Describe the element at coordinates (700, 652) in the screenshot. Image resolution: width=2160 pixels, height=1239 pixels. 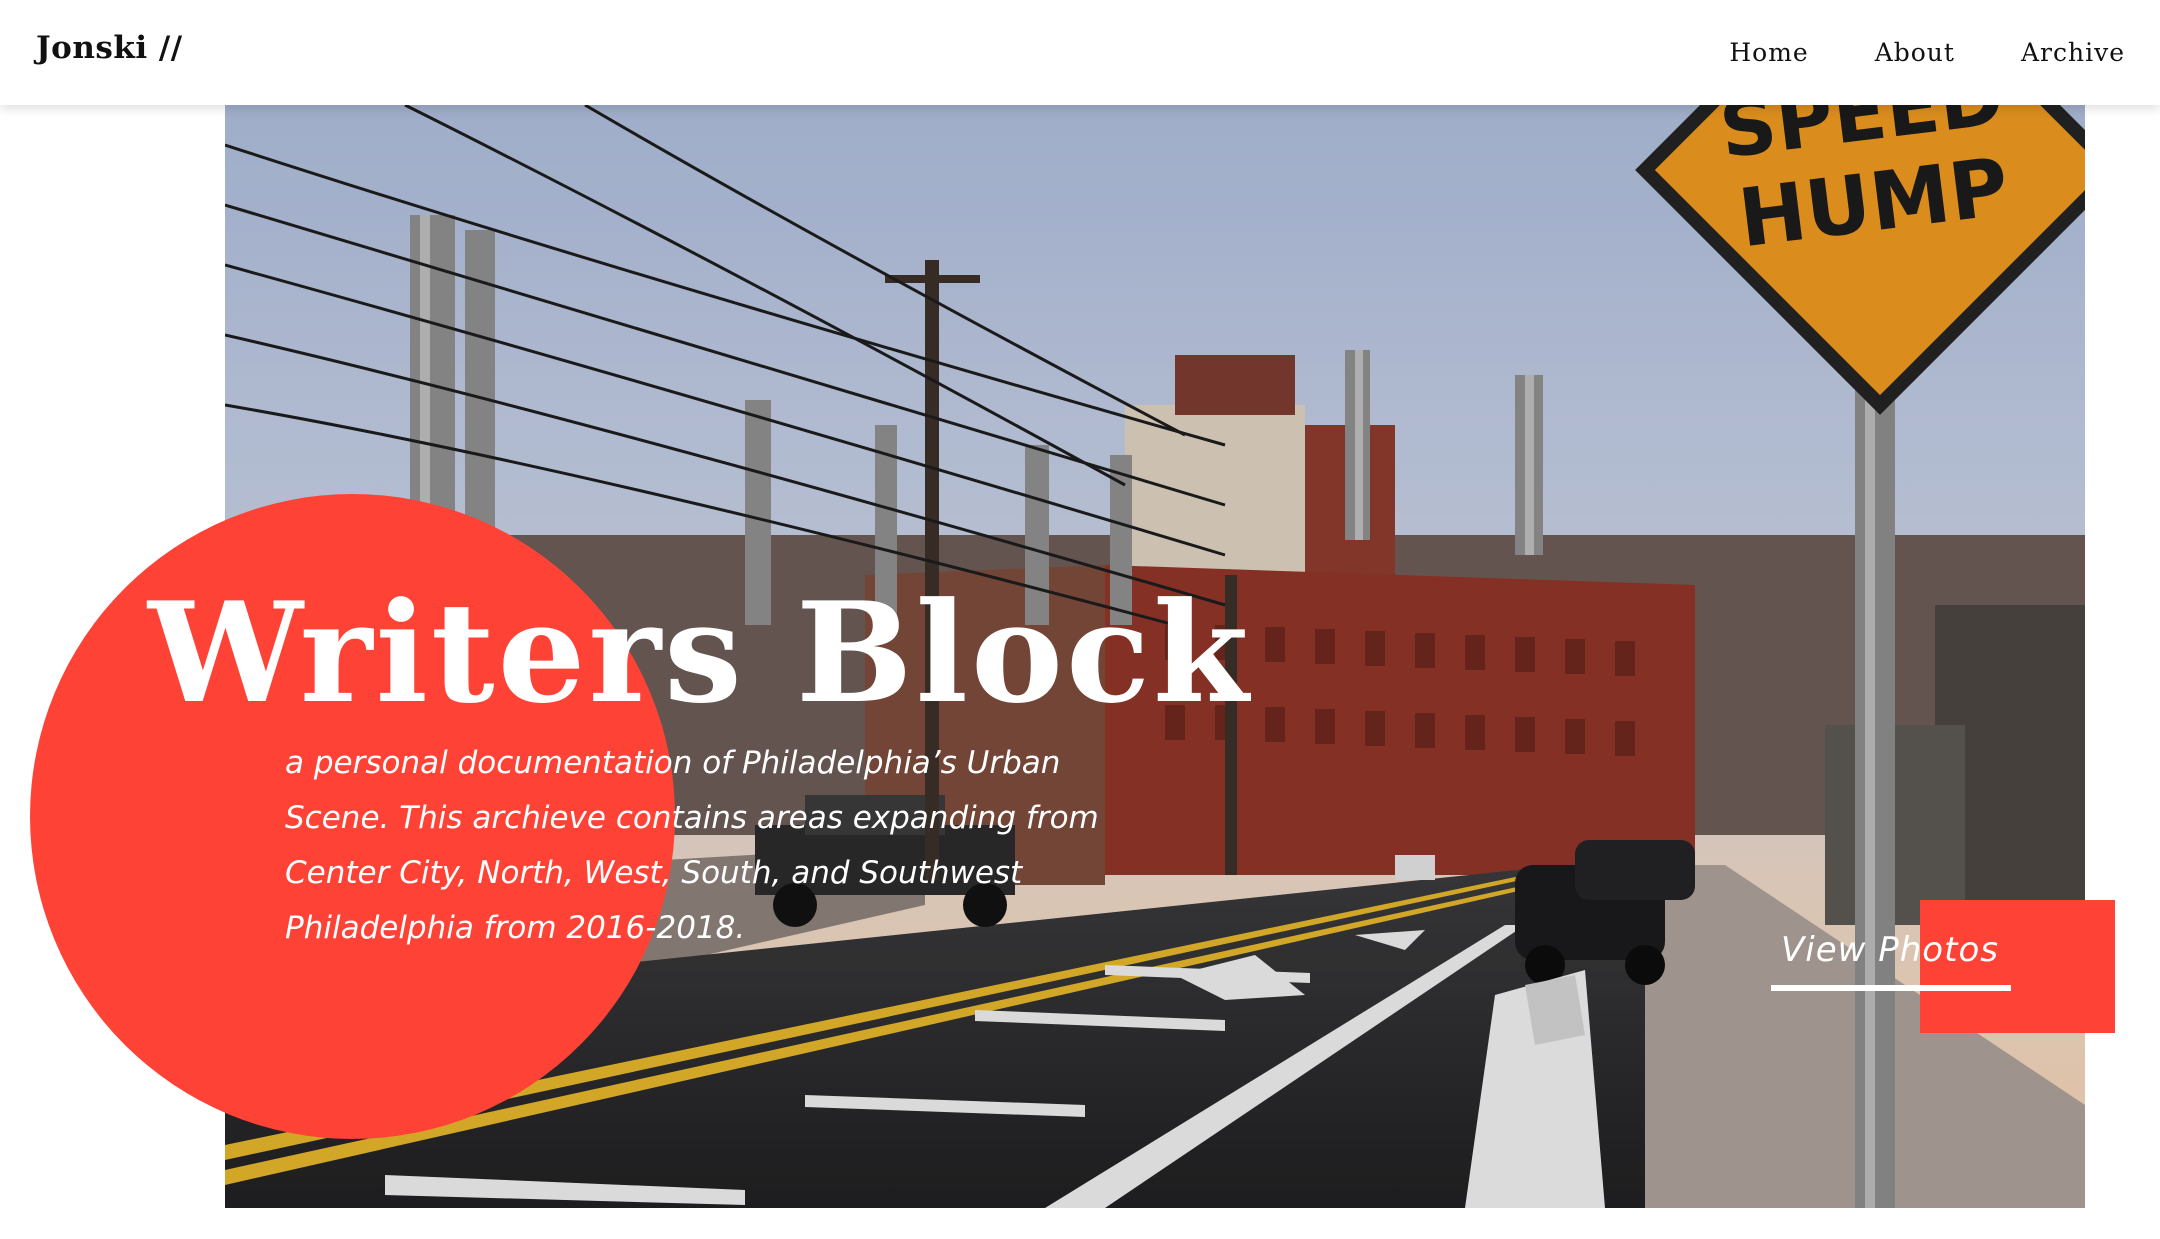
I see `hero-title: Writers Block` at that location.